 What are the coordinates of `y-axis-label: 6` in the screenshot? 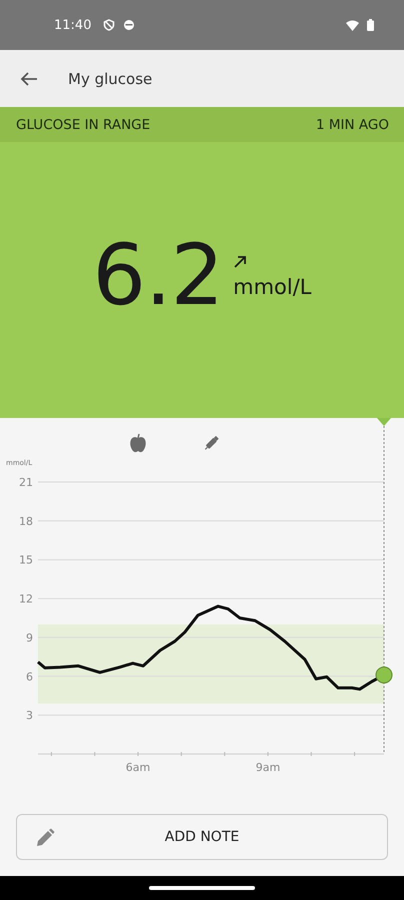 It's located at (29, 677).